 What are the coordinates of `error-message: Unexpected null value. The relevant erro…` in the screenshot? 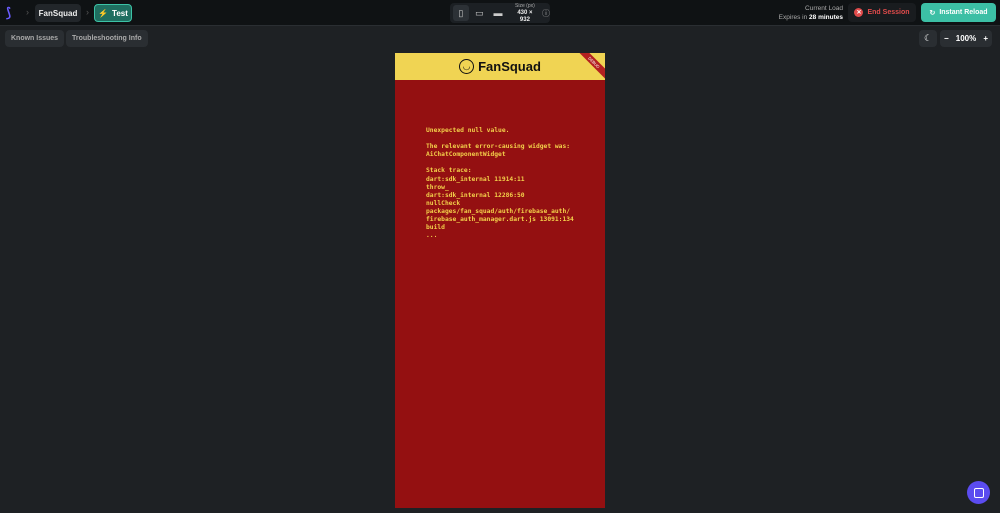 It's located at (500, 183).